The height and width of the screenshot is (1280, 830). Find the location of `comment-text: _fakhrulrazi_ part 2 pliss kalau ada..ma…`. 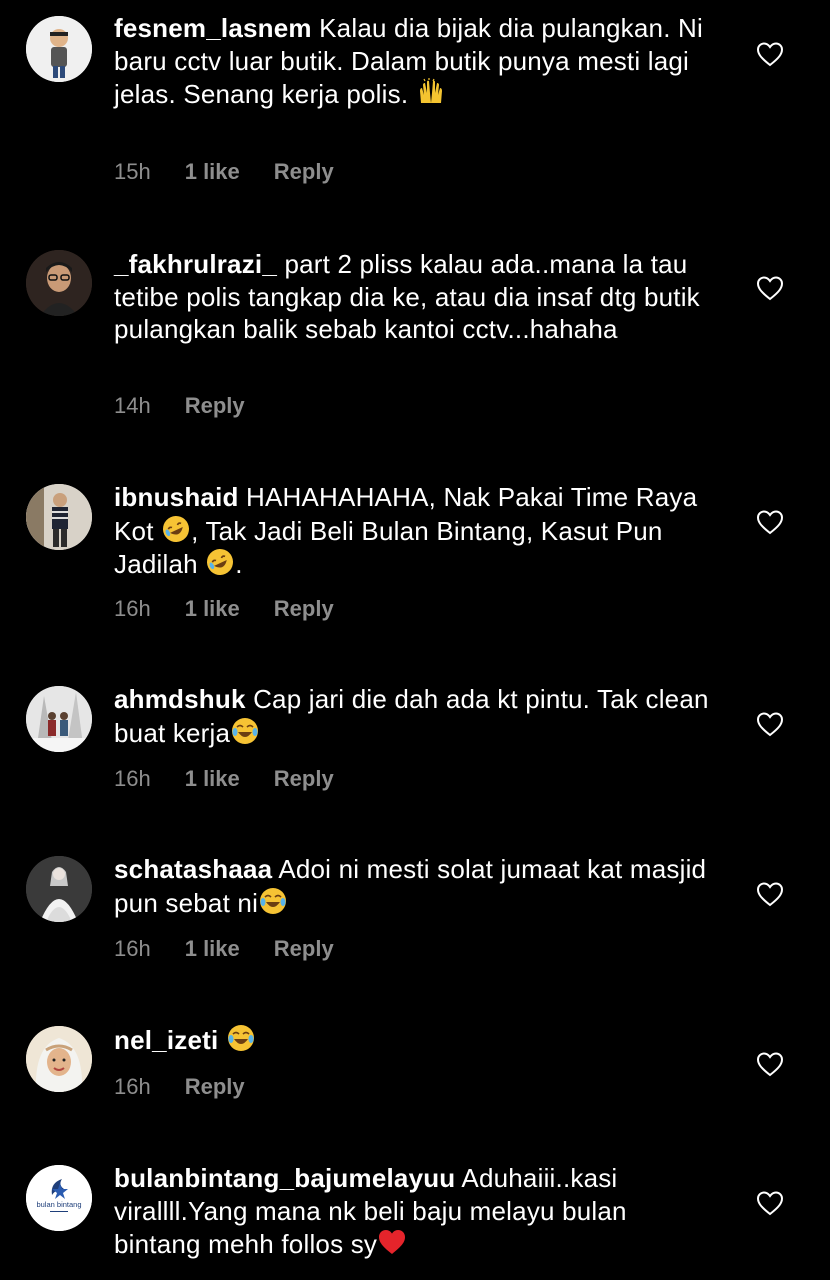

comment-text: _fakhrulrazi_ part 2 pliss kalau ada..ma… is located at coordinates (414, 297).